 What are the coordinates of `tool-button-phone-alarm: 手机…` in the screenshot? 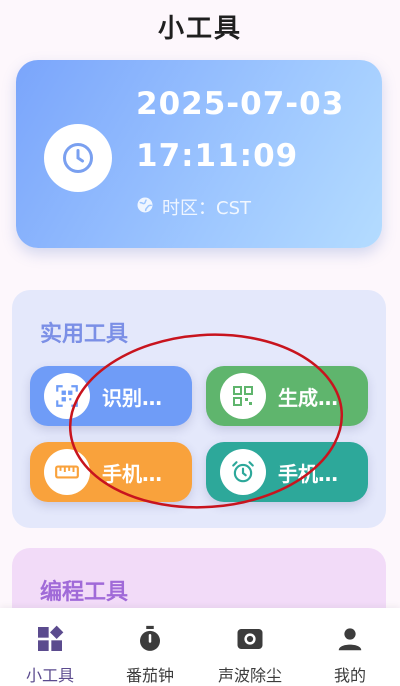 It's located at (287, 472).